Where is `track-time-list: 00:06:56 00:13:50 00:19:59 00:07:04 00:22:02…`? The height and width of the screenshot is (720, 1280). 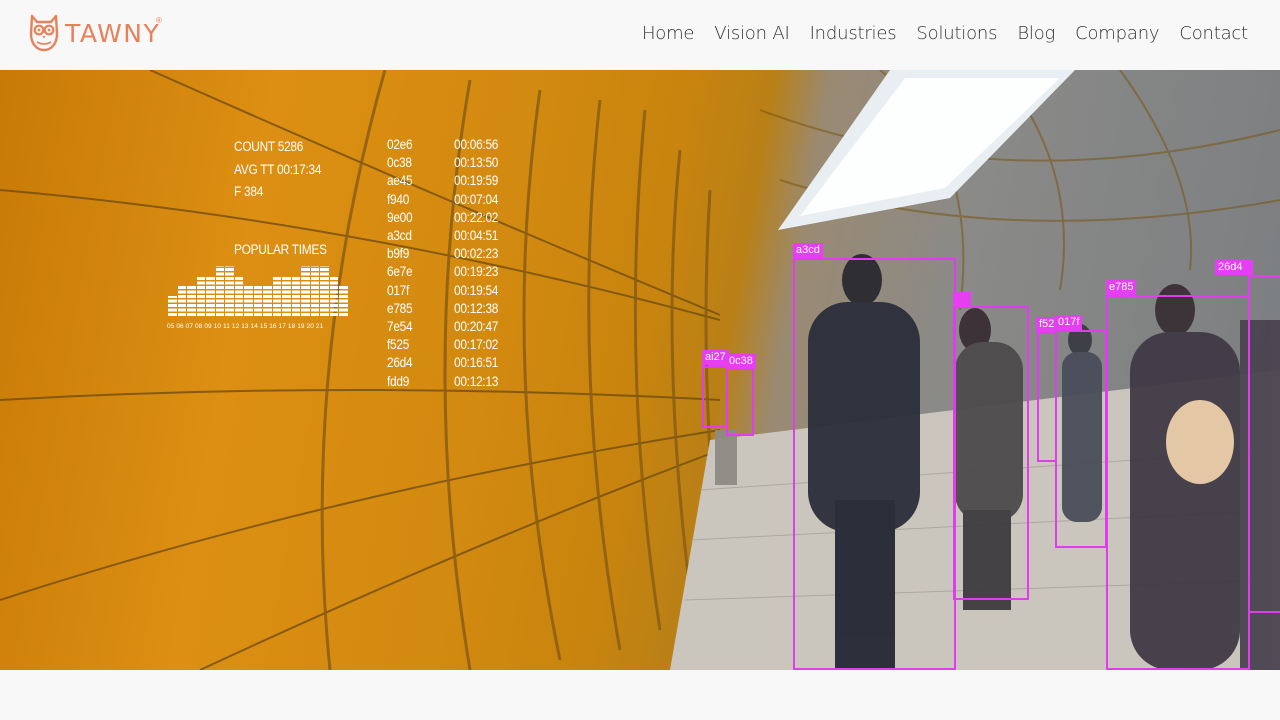
track-time-list: 00:06:56 00:13:50 00:19:59 00:07:04 00:22:02… is located at coordinates (476, 263).